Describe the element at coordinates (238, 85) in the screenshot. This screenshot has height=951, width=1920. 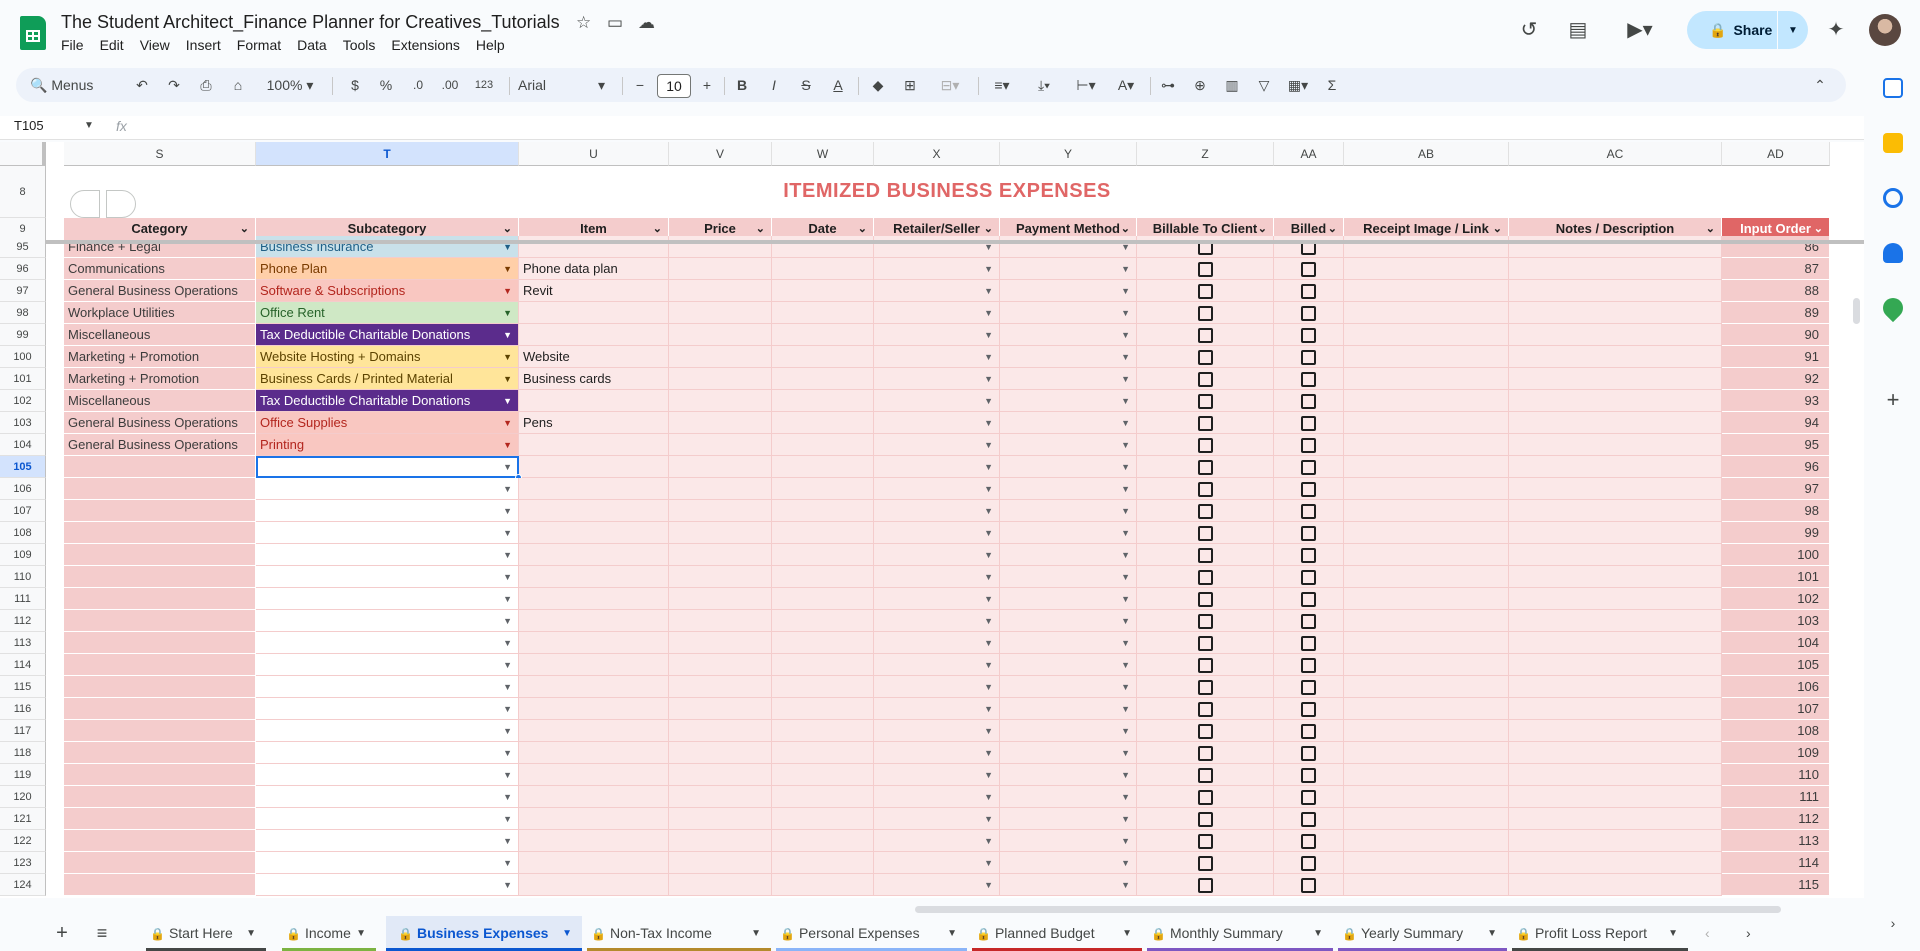
I see `paint-format-icon: ⌂` at that location.